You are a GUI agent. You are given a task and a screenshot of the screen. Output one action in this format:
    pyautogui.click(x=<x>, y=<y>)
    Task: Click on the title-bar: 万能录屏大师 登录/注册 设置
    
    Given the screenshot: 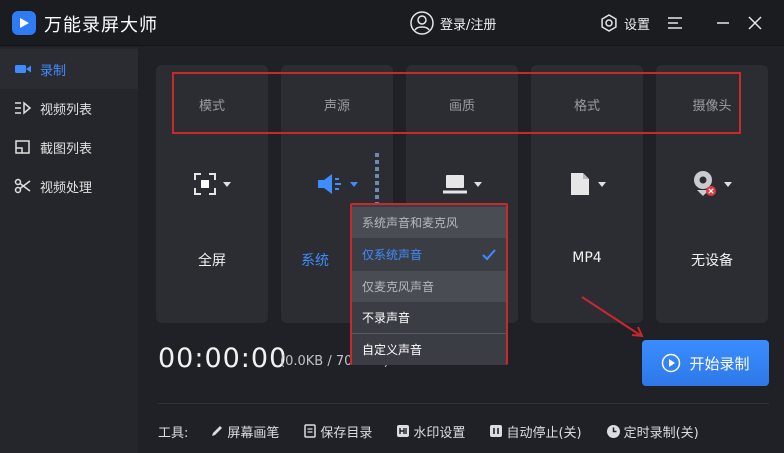 What is the action you would take?
    pyautogui.click(x=392, y=23)
    